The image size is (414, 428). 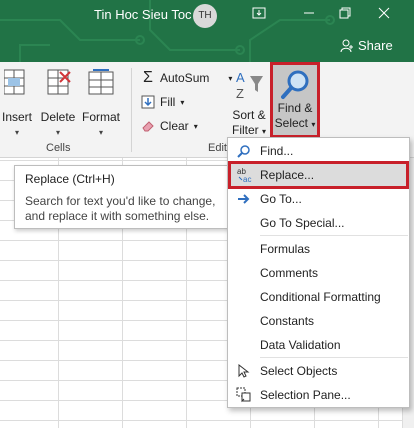 I want to click on sort-filter-button: A Z Sort & Filter ▾, so click(x=249, y=103).